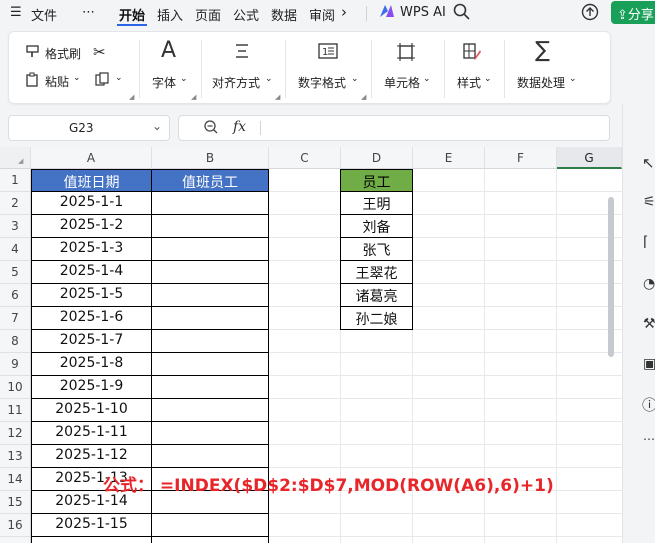  What do you see at coordinates (119, 78) in the screenshot?
I see `copy-dropdown-icon: ⌄` at bounding box center [119, 78].